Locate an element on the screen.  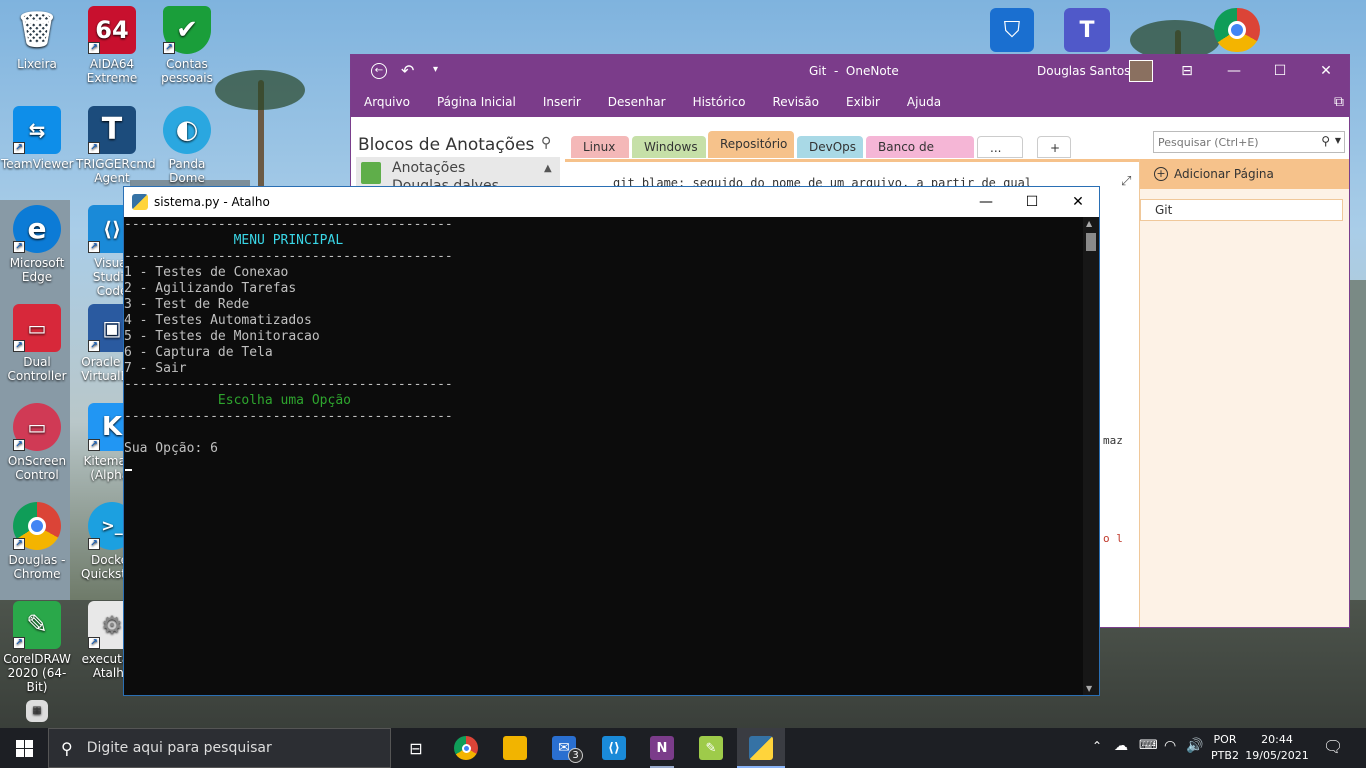
search-input is located at coordinates (1233, 142).